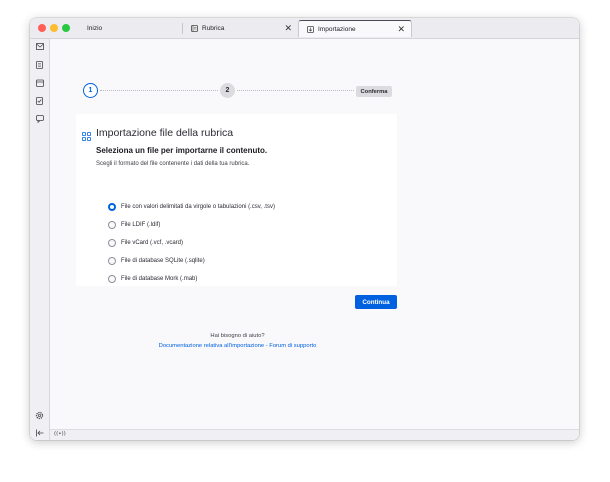 The image size is (610, 482). What do you see at coordinates (60, 434) in the screenshot?
I see `connection-icon: ((•))` at bounding box center [60, 434].